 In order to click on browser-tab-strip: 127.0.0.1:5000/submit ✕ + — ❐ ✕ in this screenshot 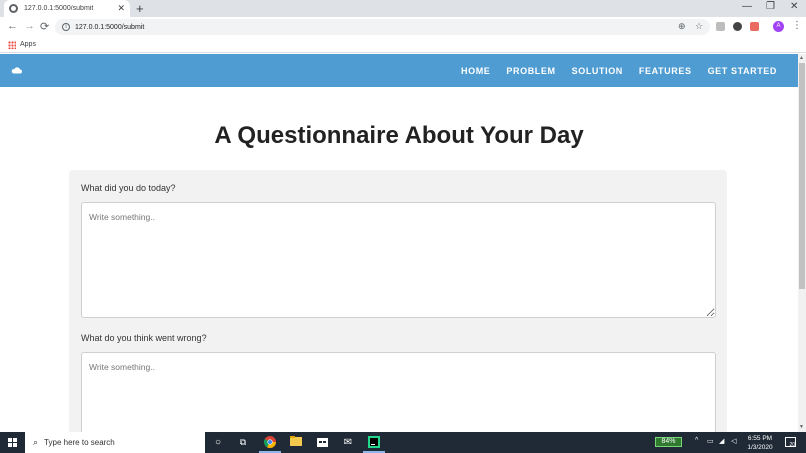, I will do `click(403, 8)`.